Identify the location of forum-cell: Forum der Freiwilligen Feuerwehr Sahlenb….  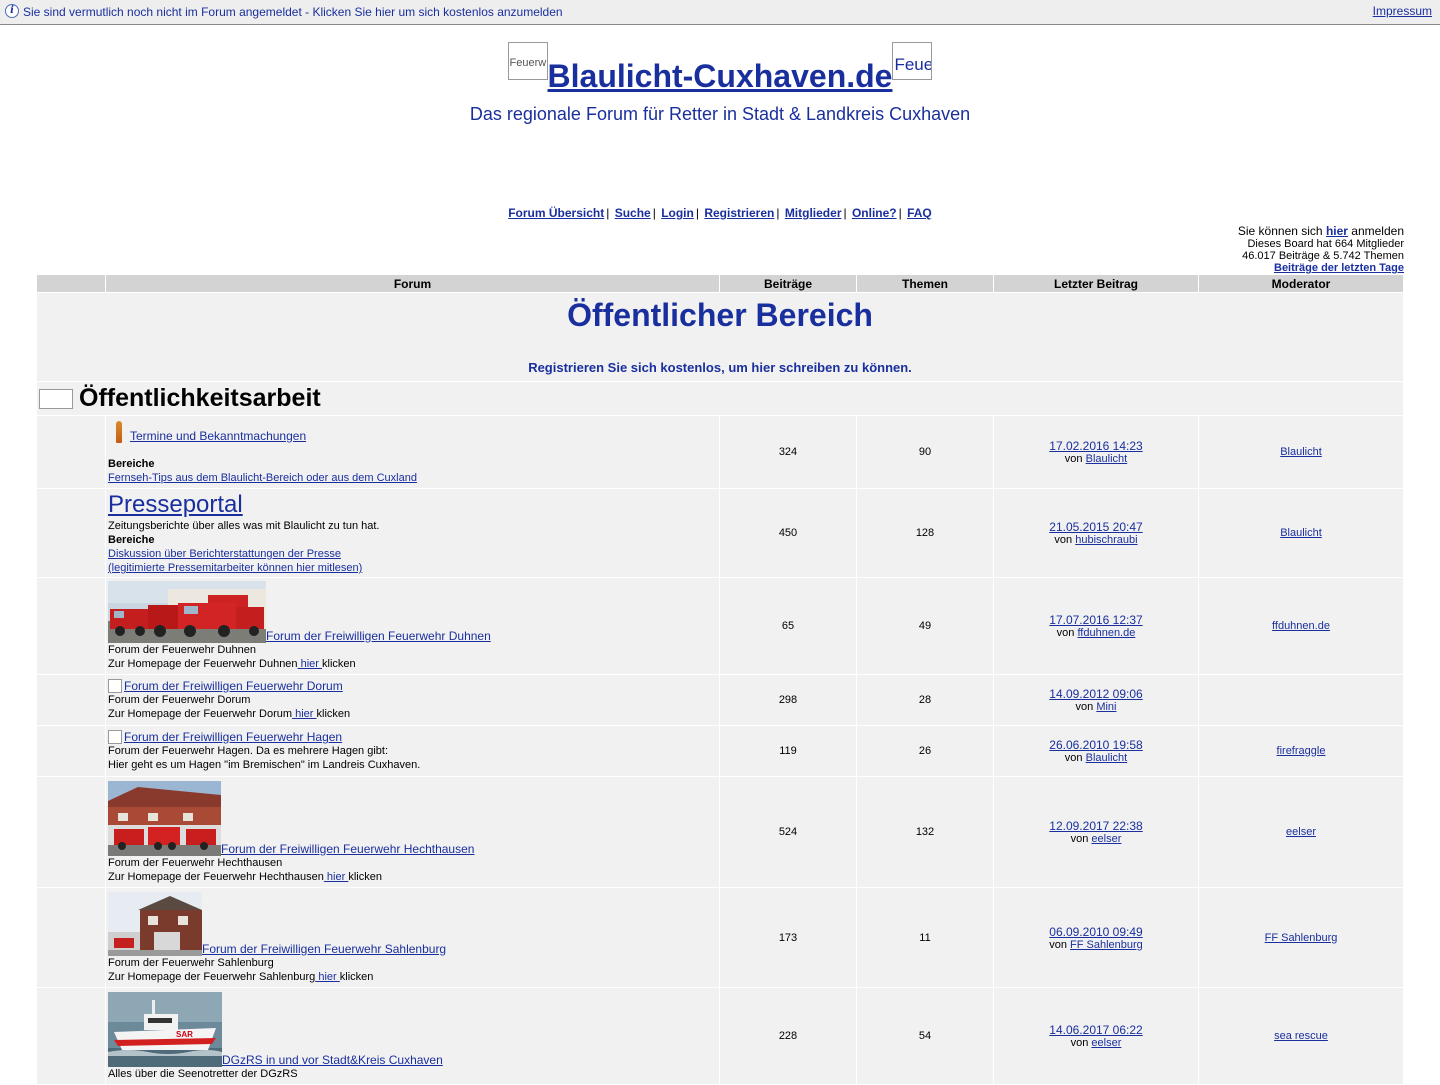
(412, 937).